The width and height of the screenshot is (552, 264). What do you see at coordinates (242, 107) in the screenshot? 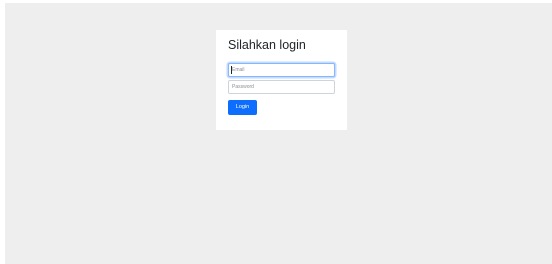
I see `login-button: Login` at bounding box center [242, 107].